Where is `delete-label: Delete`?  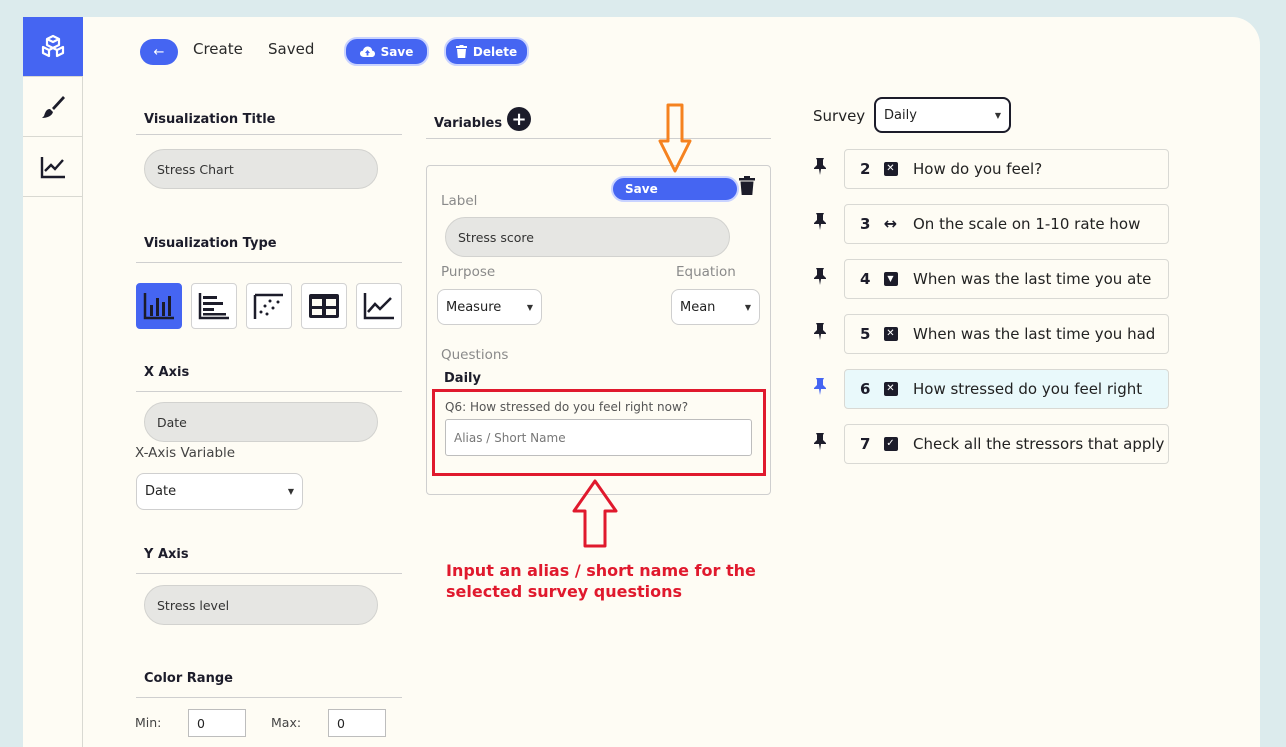 delete-label: Delete is located at coordinates (495, 51).